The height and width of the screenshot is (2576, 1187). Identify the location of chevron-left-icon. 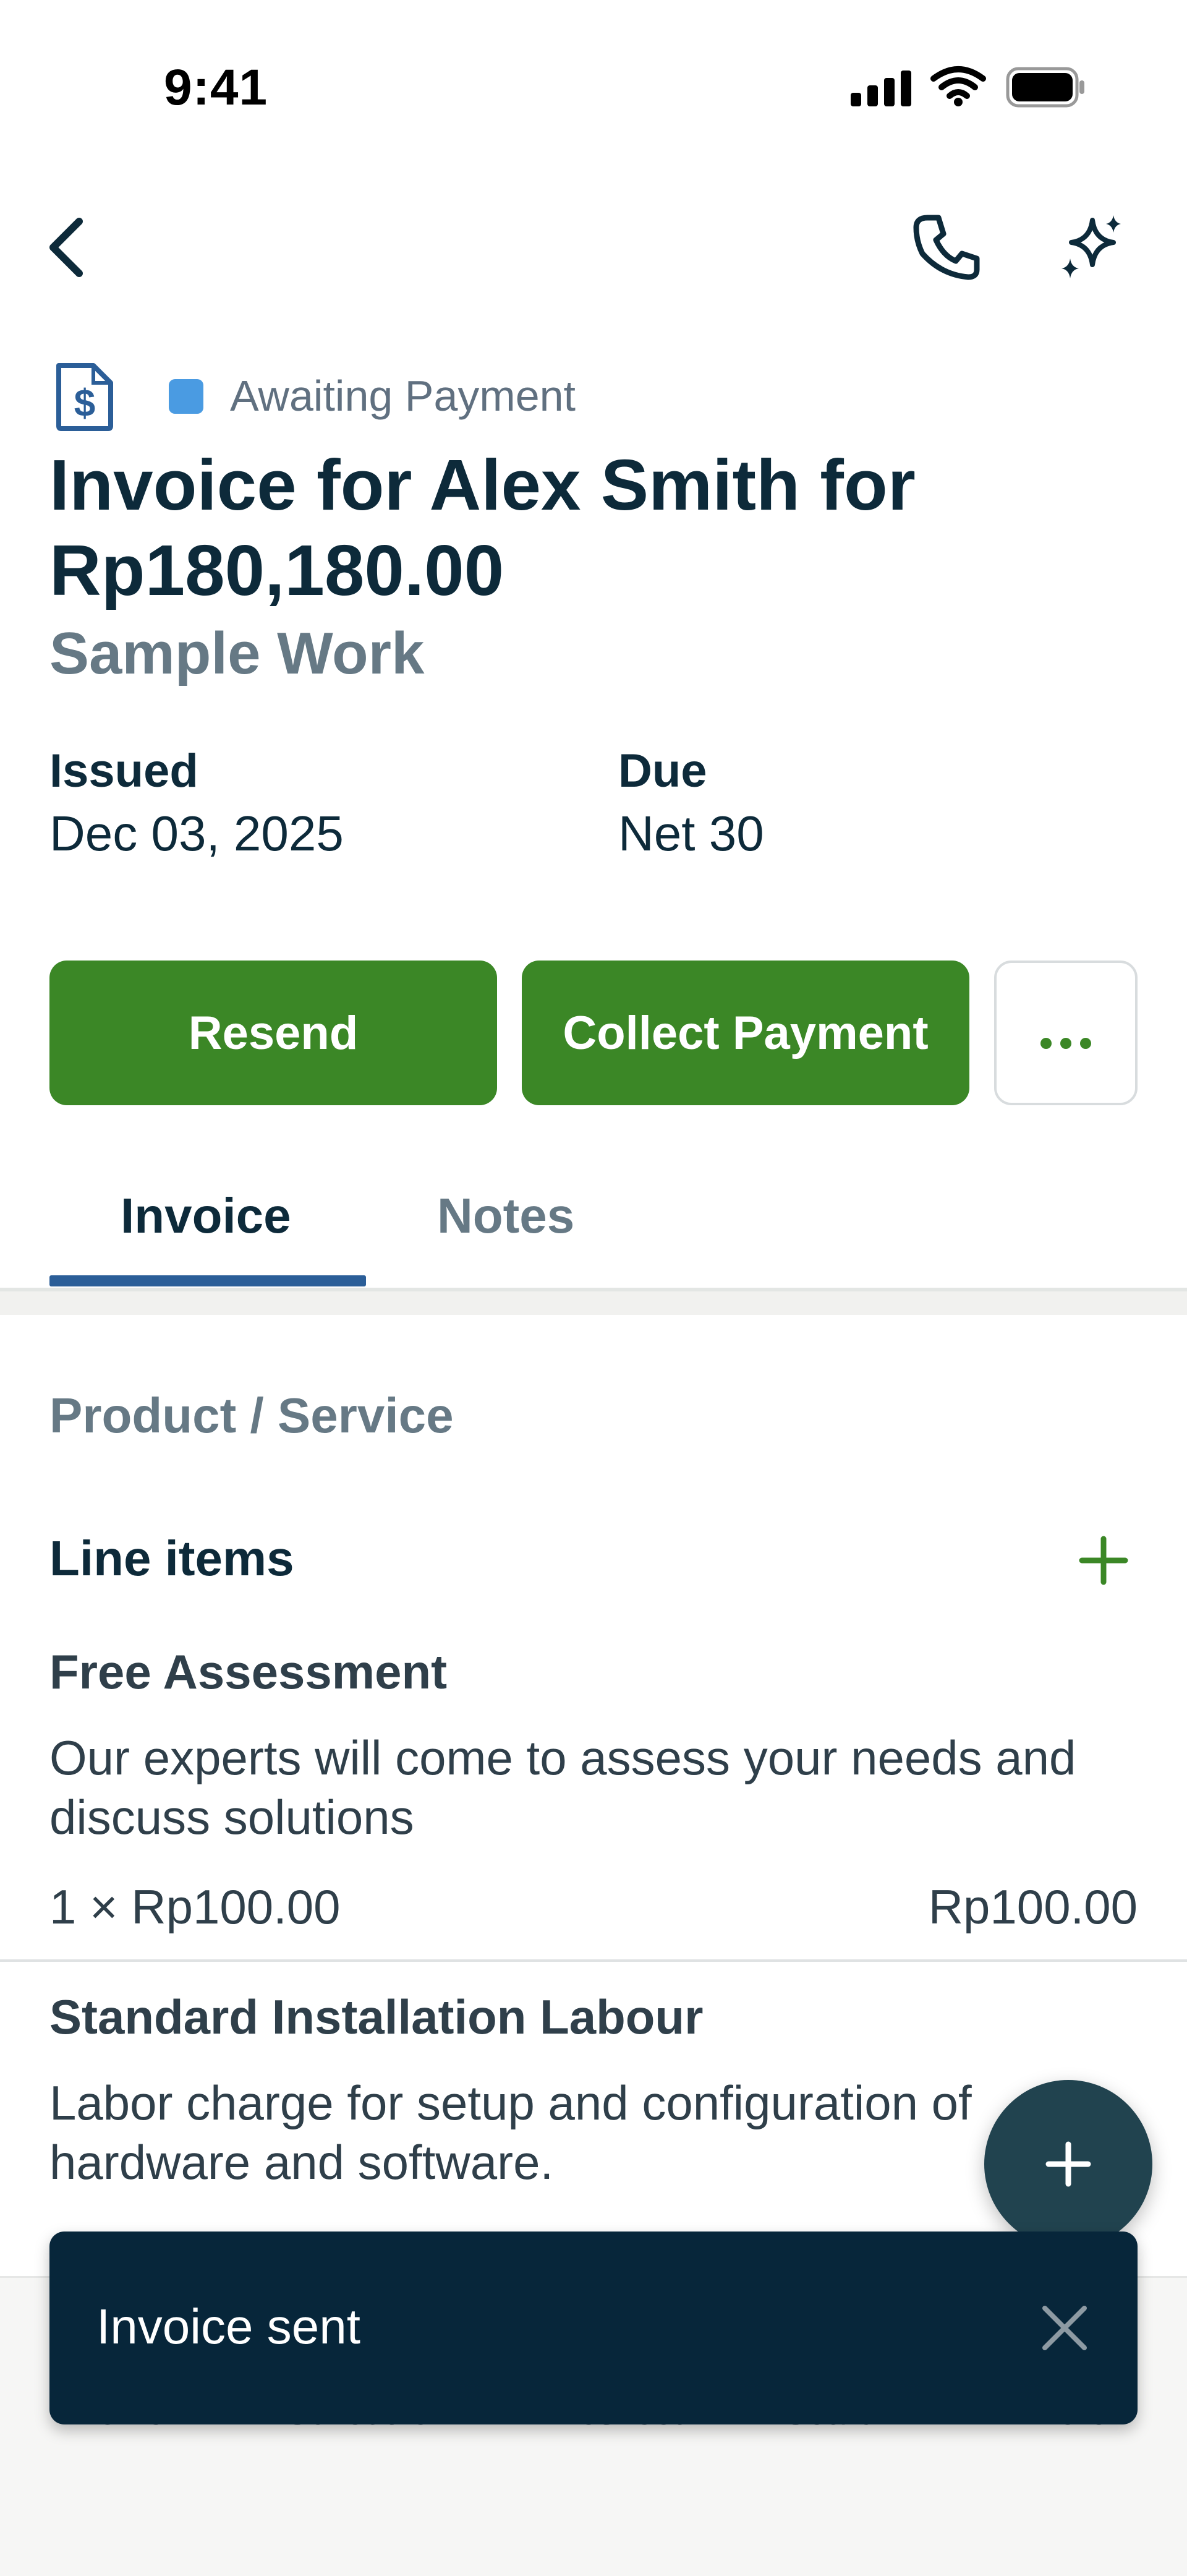
(66, 248).